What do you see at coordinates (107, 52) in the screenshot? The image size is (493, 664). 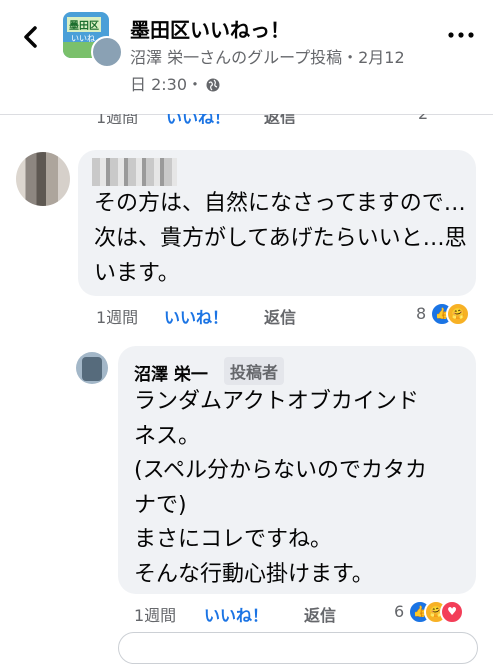 I see `author-avatar` at bounding box center [107, 52].